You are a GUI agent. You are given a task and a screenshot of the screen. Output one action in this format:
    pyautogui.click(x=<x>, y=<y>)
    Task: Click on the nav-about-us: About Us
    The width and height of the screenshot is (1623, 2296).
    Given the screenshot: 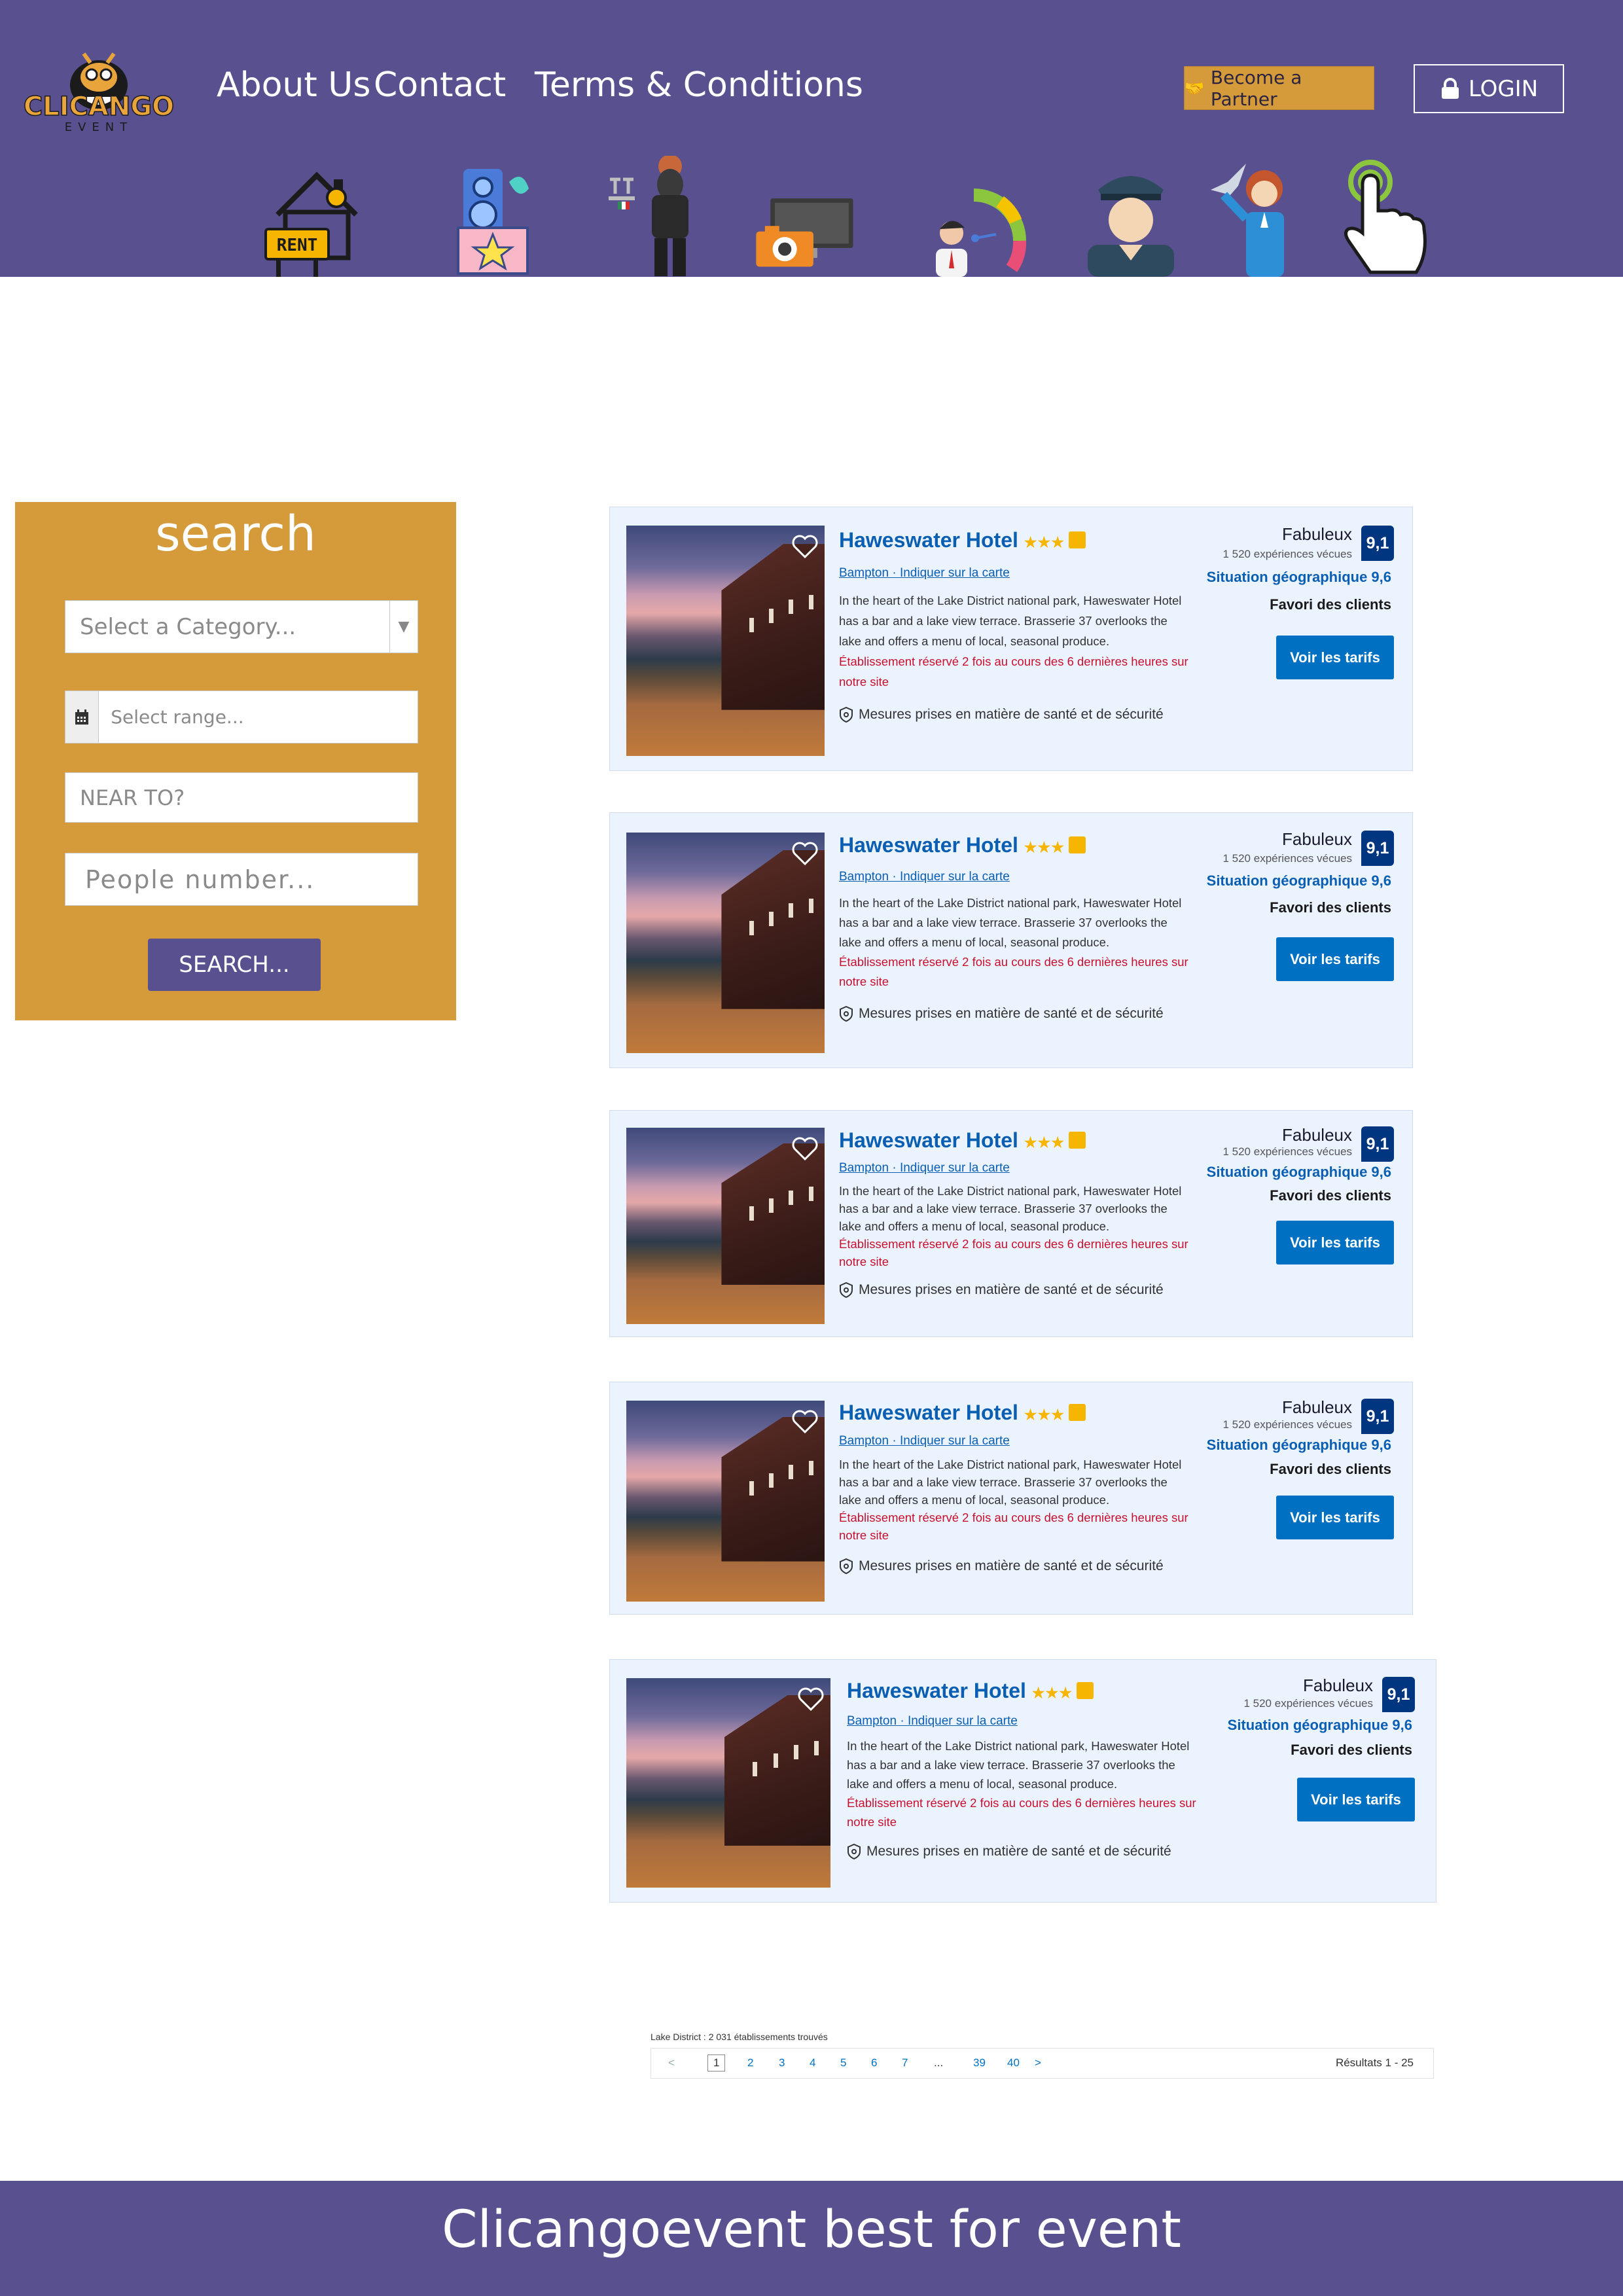 What is the action you would take?
    pyautogui.click(x=294, y=85)
    